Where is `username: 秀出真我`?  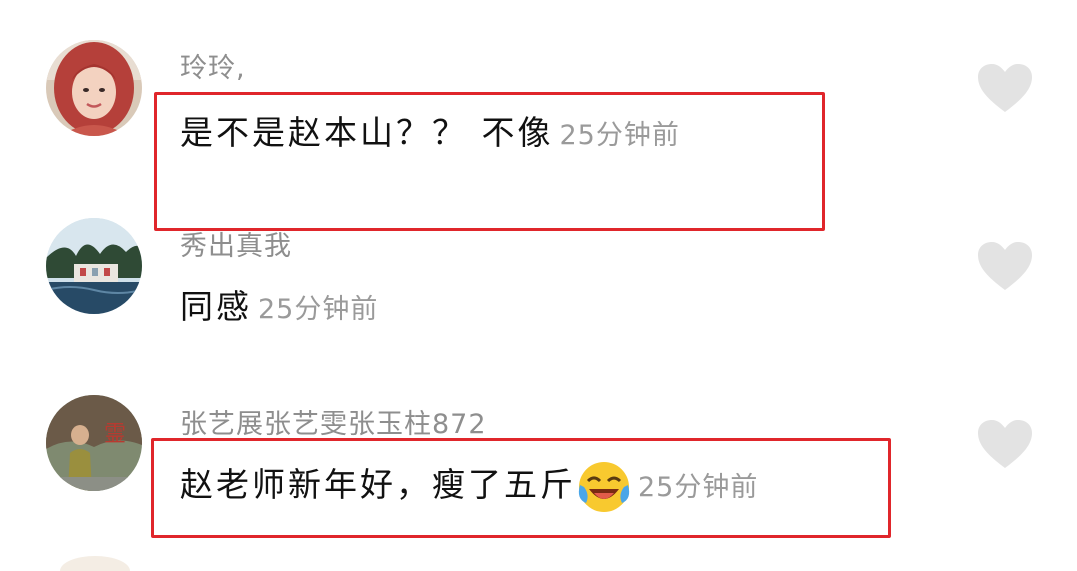 username: 秀出真我 is located at coordinates (236, 243).